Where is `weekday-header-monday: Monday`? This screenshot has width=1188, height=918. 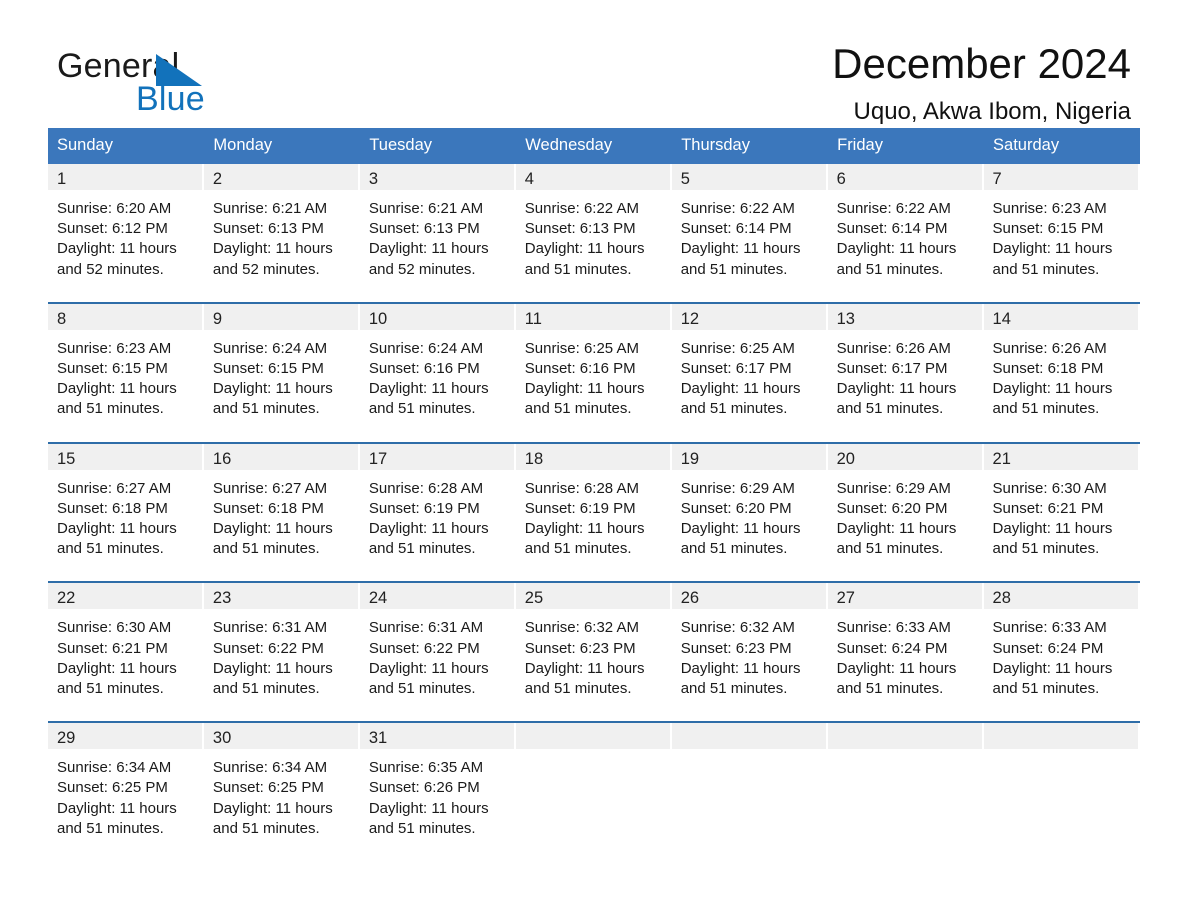 weekday-header-monday: Monday is located at coordinates (282, 146).